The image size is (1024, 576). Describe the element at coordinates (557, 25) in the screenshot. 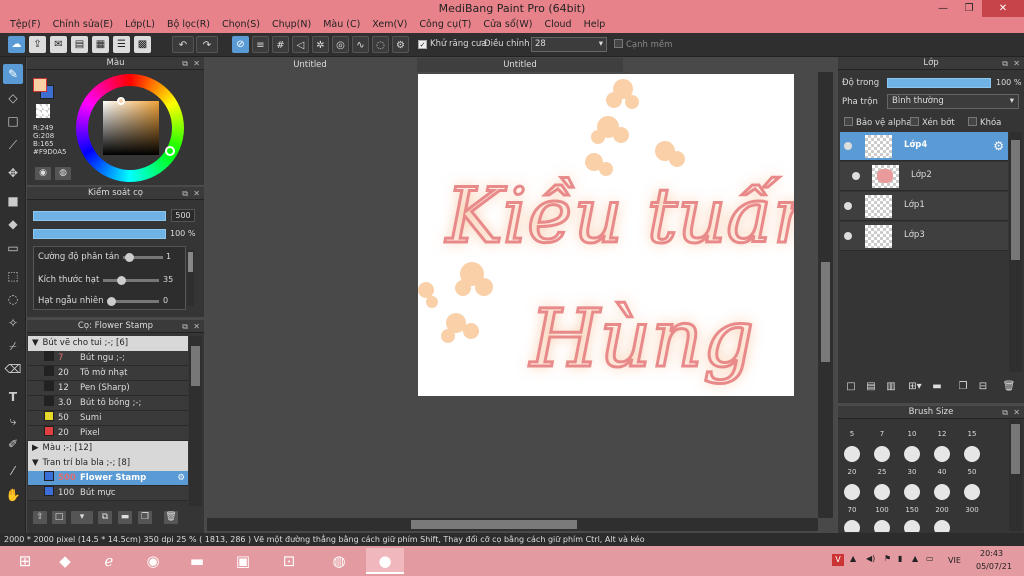

I see `menu-cloud: Cloud` at that location.